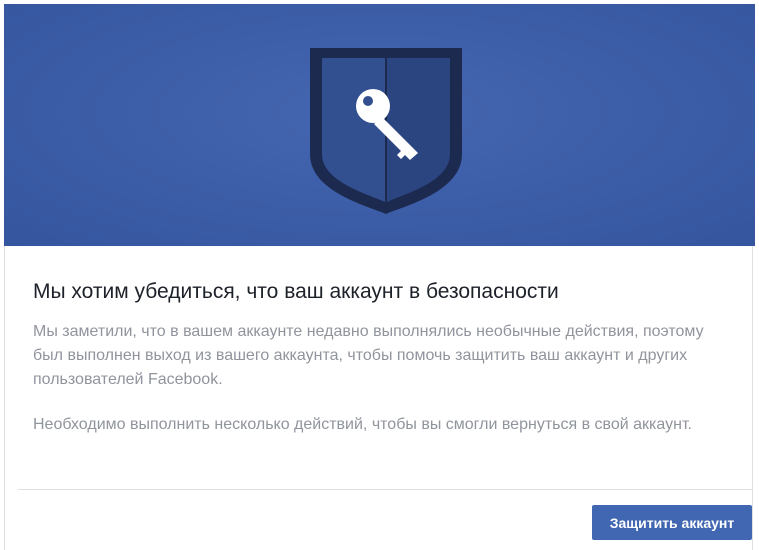  What do you see at coordinates (385, 489) in the screenshot?
I see `footer-divider` at bounding box center [385, 489].